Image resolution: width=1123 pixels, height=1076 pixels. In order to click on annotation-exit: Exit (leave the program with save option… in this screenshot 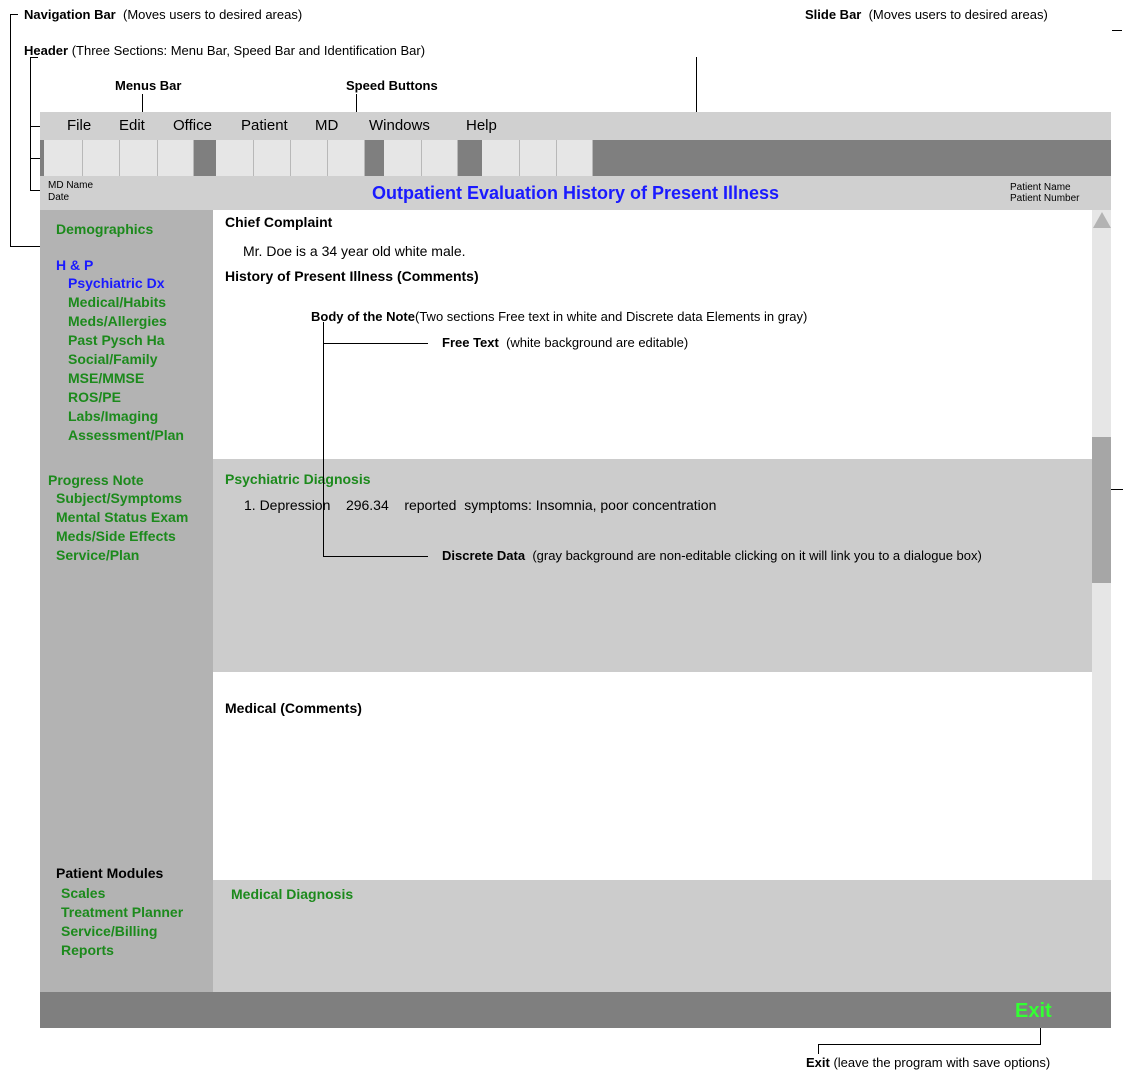, I will do `click(928, 1062)`.